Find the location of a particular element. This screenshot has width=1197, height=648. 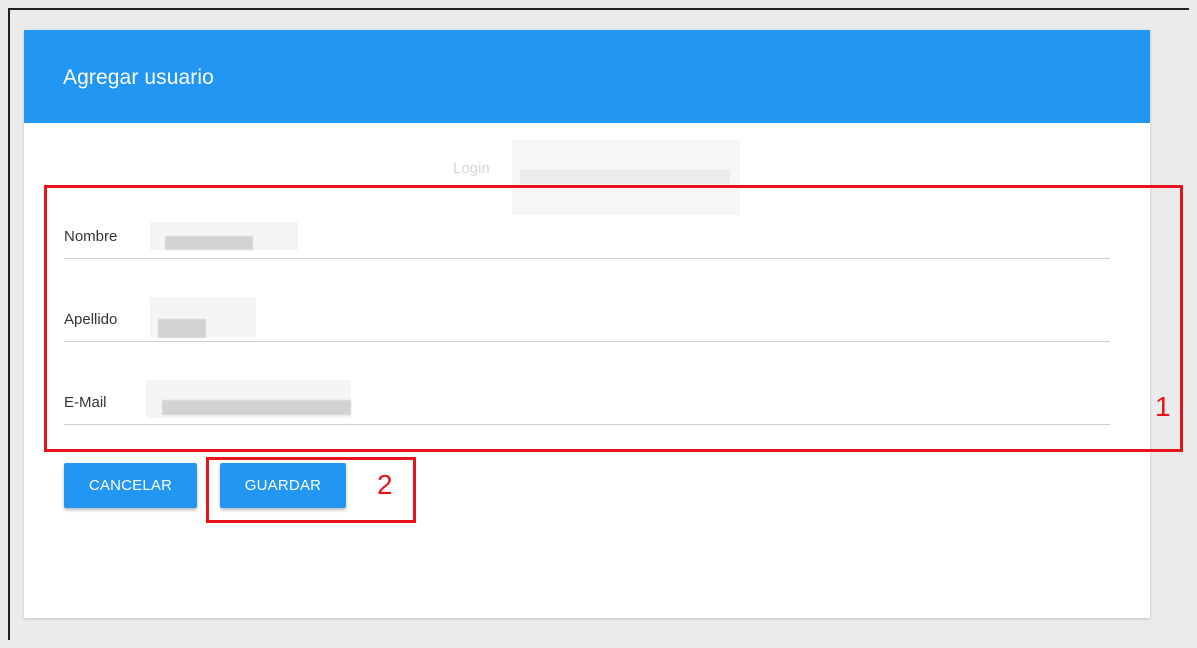

dialog-title: Agregar usuario is located at coordinates (138, 77).